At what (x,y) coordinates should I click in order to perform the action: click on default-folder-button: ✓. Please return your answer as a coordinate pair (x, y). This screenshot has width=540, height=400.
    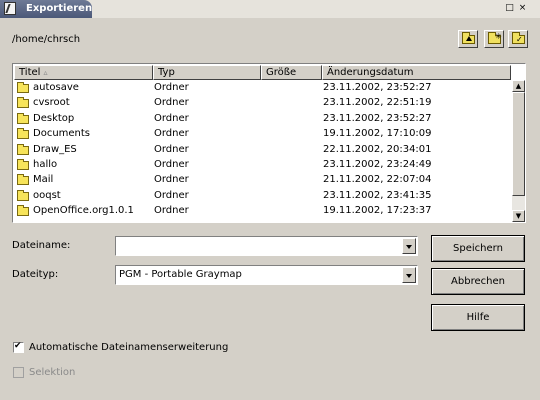
    Looking at the image, I should click on (518, 39).